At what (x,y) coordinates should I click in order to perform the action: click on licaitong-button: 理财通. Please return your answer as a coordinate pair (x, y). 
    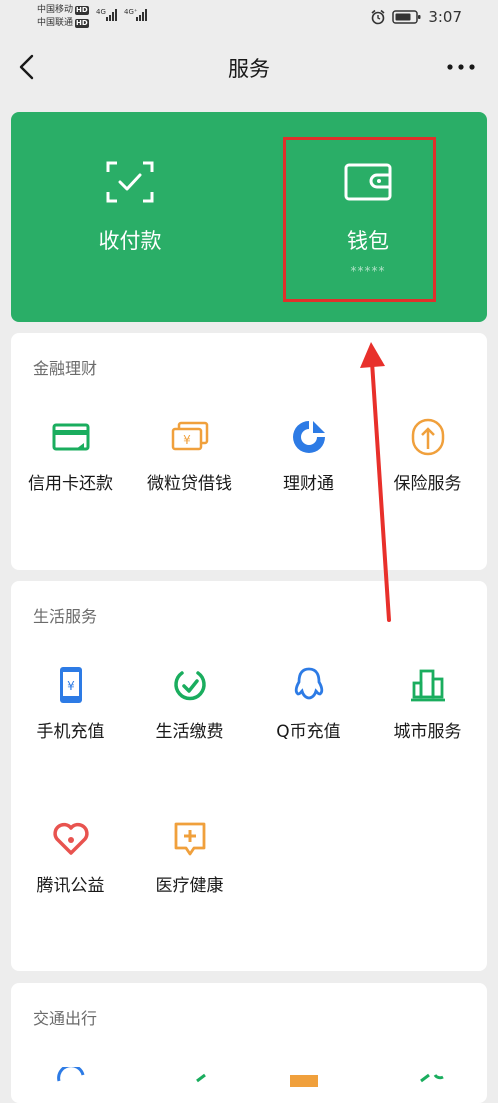
    Looking at the image, I should click on (308, 477).